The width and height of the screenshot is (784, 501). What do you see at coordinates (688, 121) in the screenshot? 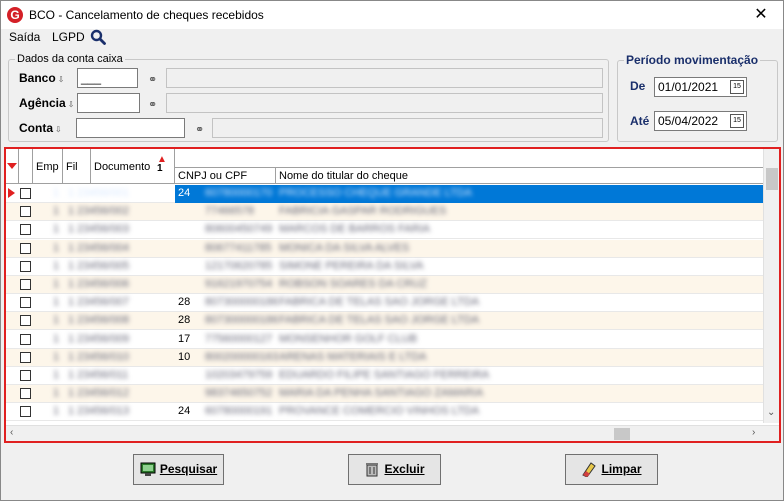
I see `date-to-value: 05/04/2022` at bounding box center [688, 121].